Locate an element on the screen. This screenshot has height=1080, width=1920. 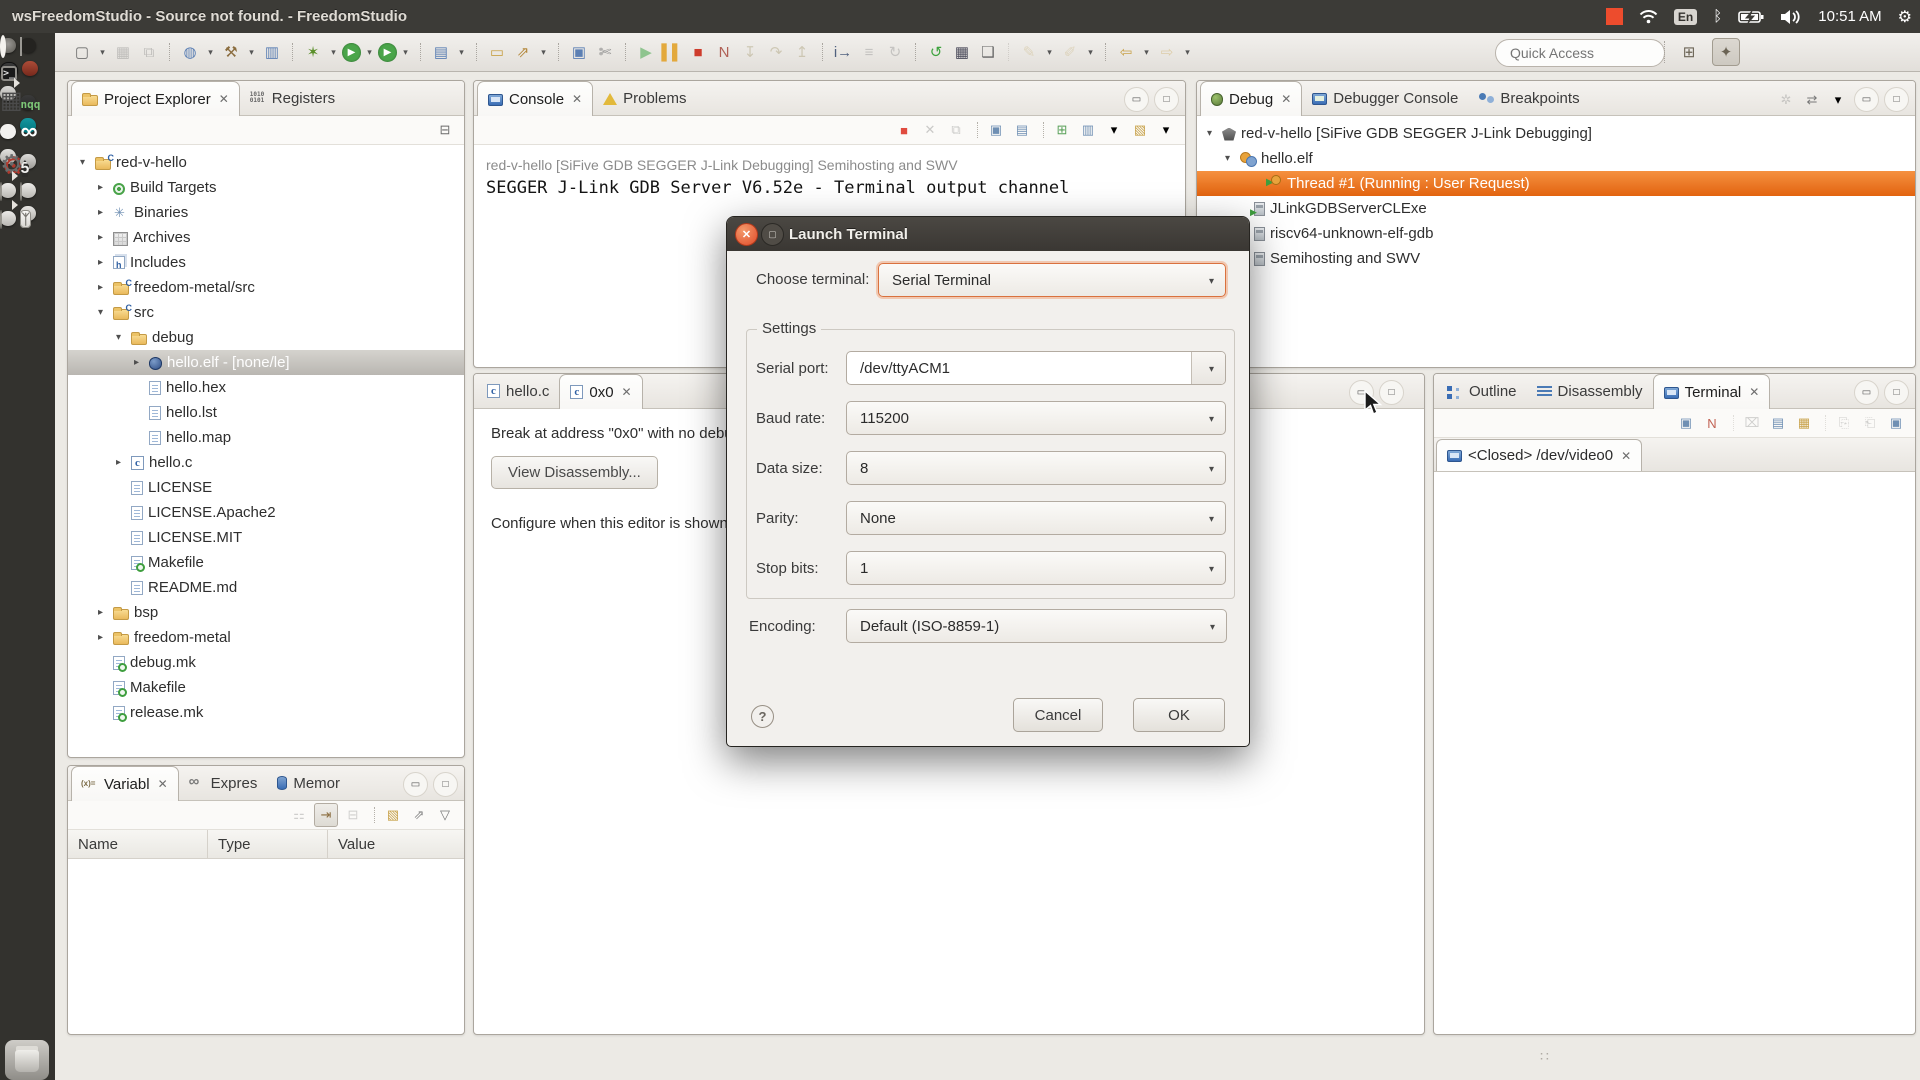
field-select: 115200 ▾ is located at coordinates (1036, 418).